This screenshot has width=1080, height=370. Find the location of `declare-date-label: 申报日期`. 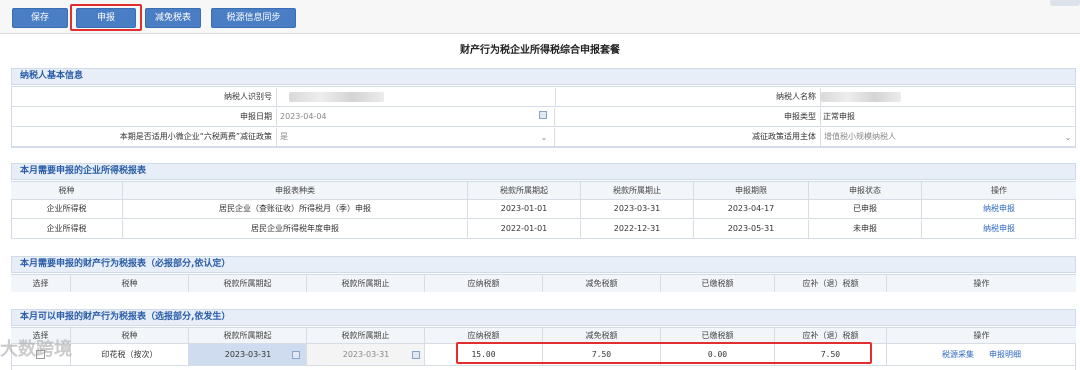

declare-date-label: 申报日期 is located at coordinates (144, 117).